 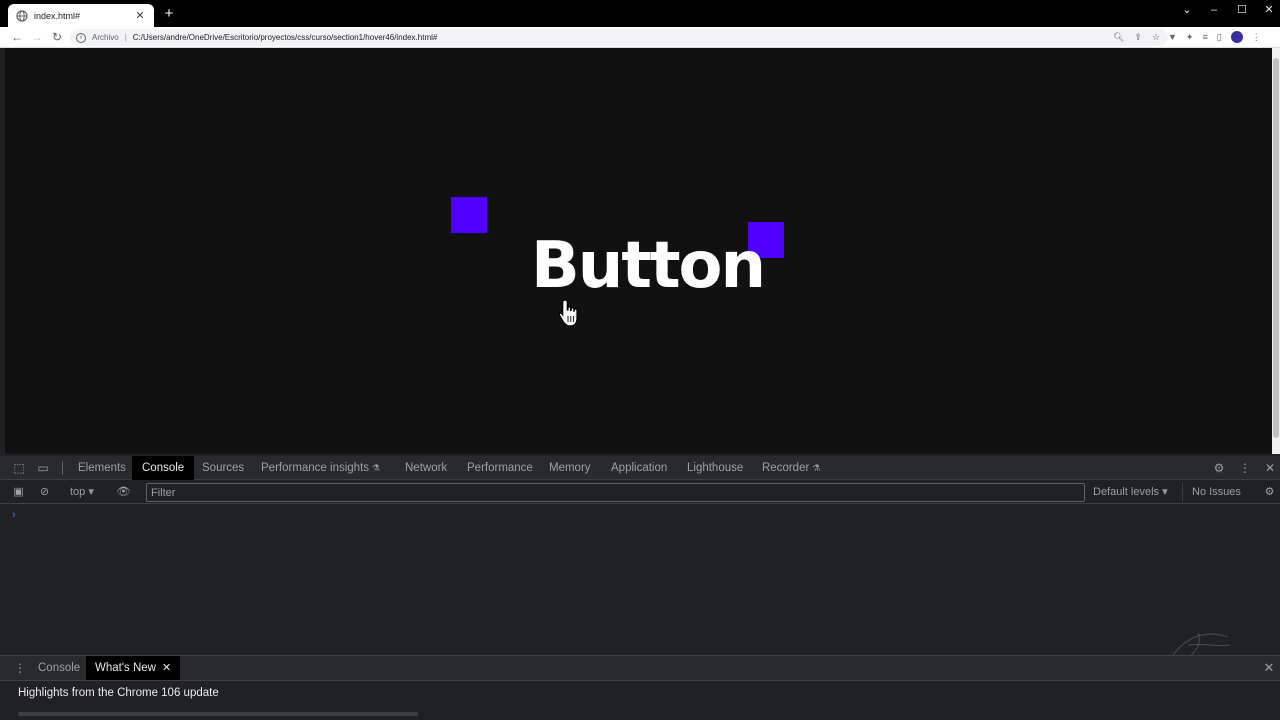 I want to click on share-icon: ⇪, so click(x=1138, y=37).